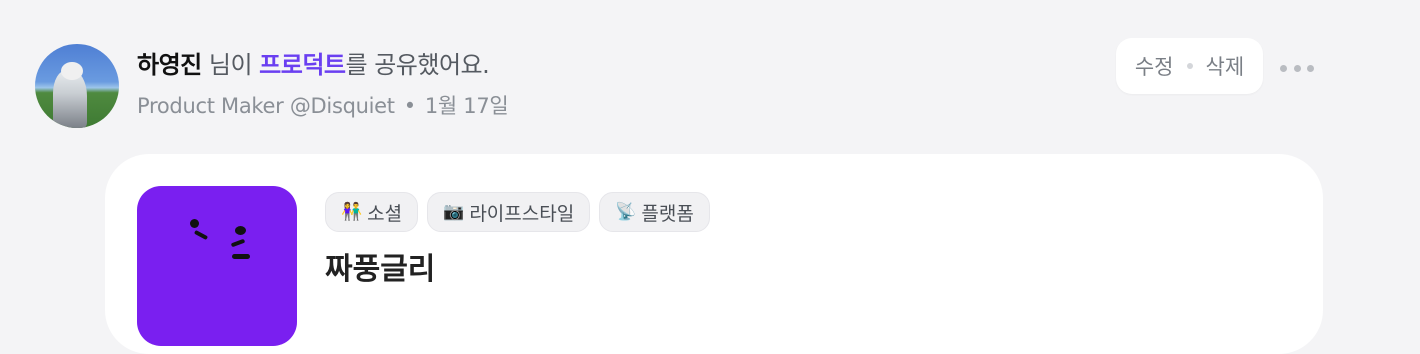 This screenshot has width=1420, height=354. Describe the element at coordinates (466, 106) in the screenshot. I see `post-date: 1월 17일` at that location.